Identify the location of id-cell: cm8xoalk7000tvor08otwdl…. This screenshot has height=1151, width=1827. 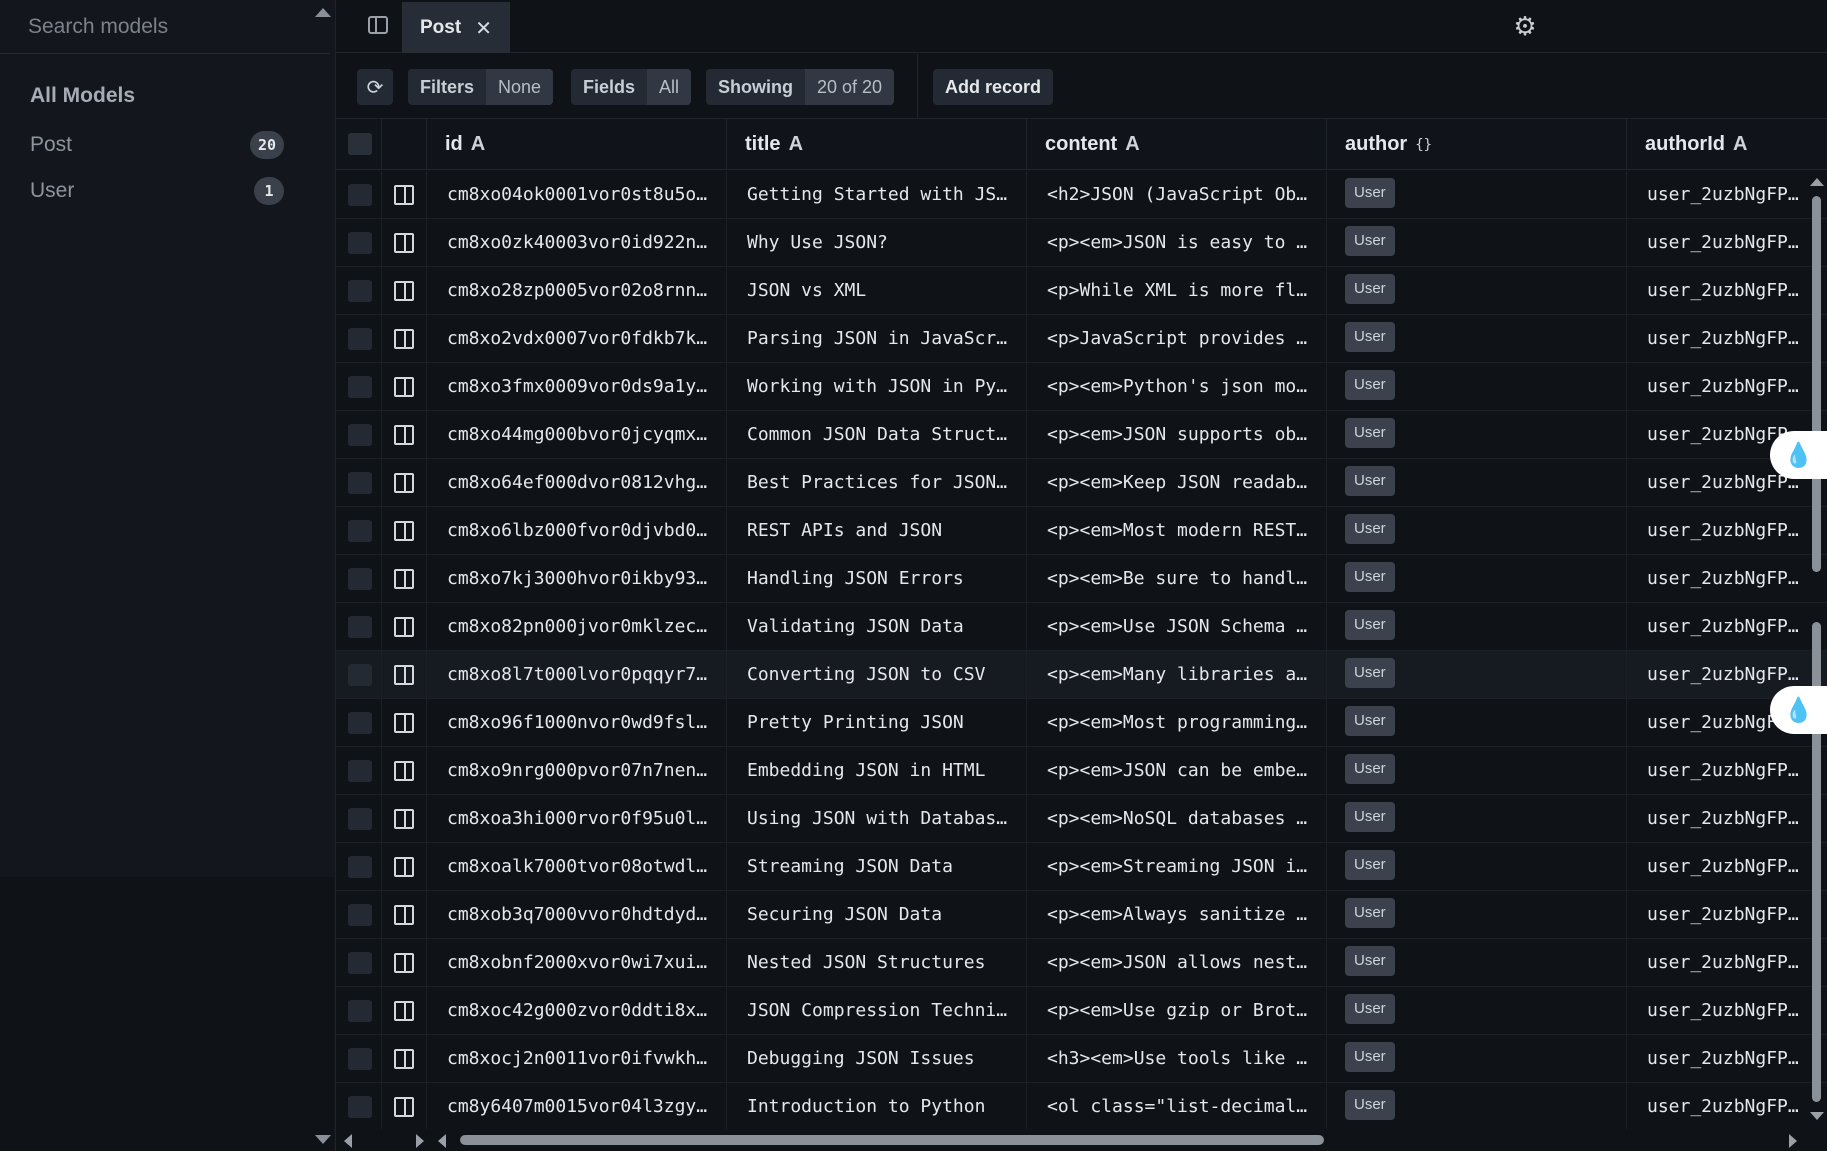
(577, 866).